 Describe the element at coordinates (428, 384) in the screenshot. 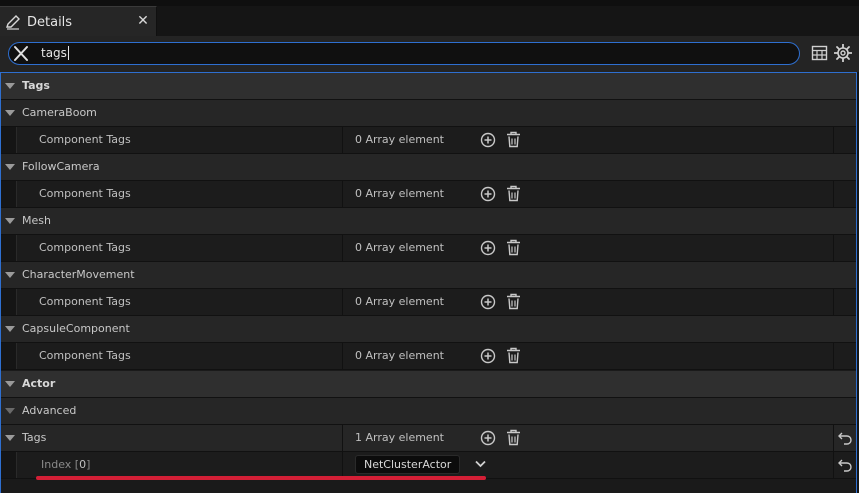

I see `category-actor: Actor` at that location.